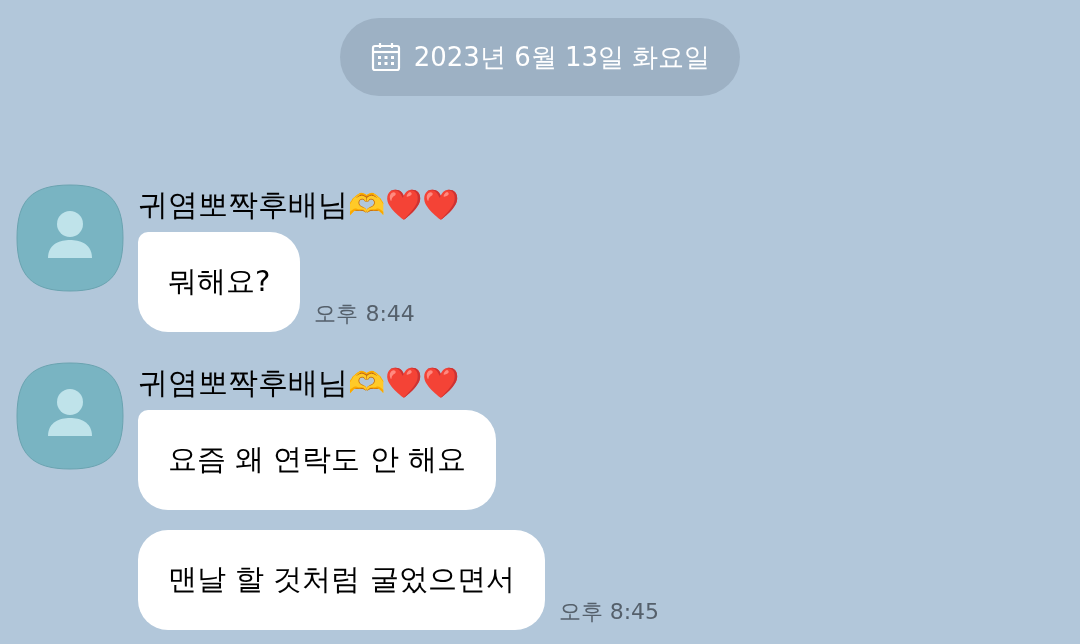 Image resolution: width=1080 pixels, height=644 pixels. I want to click on message-time: 오후 8:44, so click(364, 314).